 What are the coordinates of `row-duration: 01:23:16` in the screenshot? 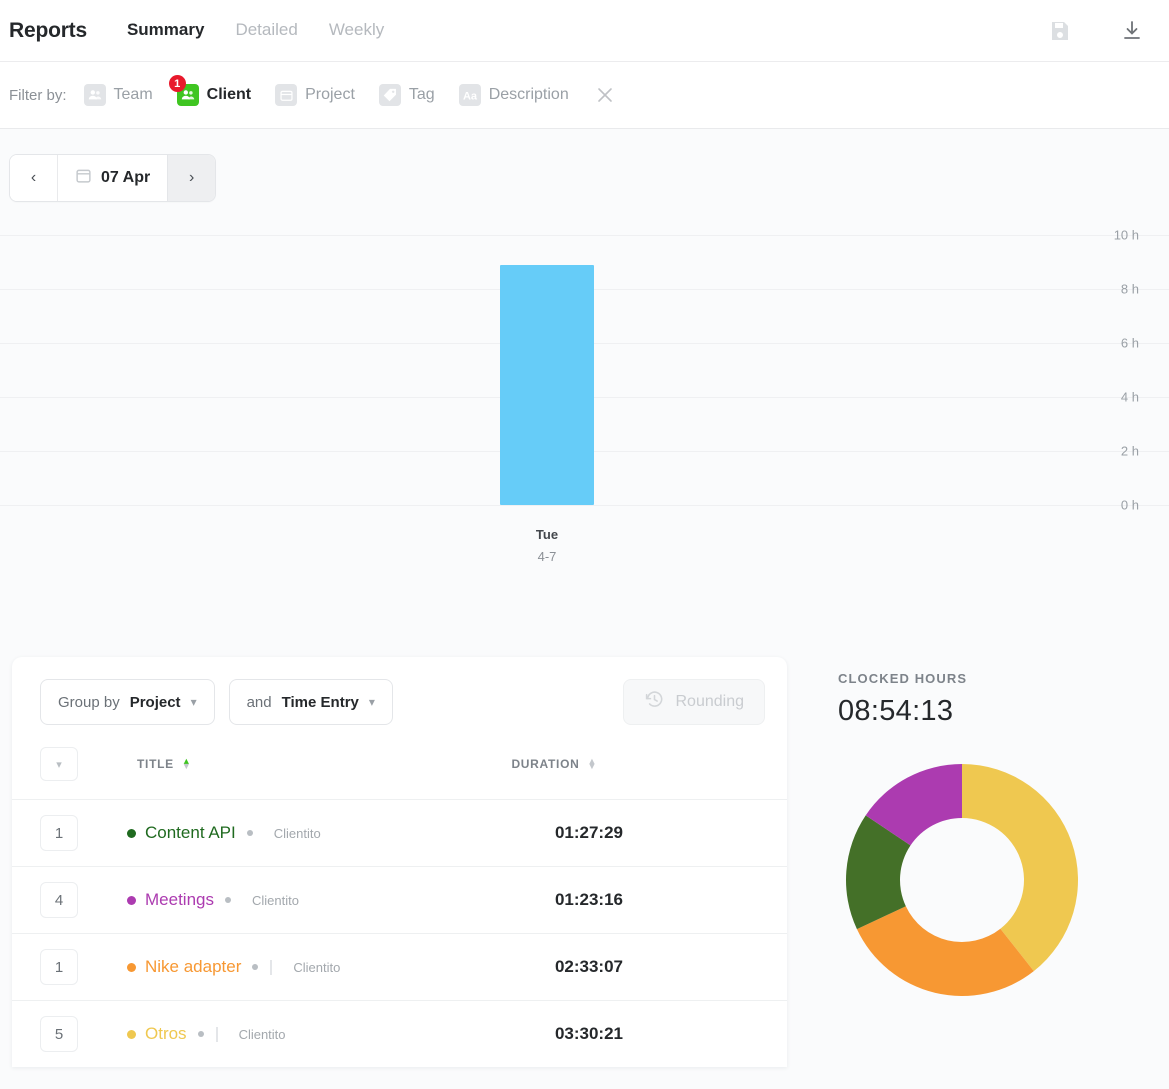 It's located at (588, 899).